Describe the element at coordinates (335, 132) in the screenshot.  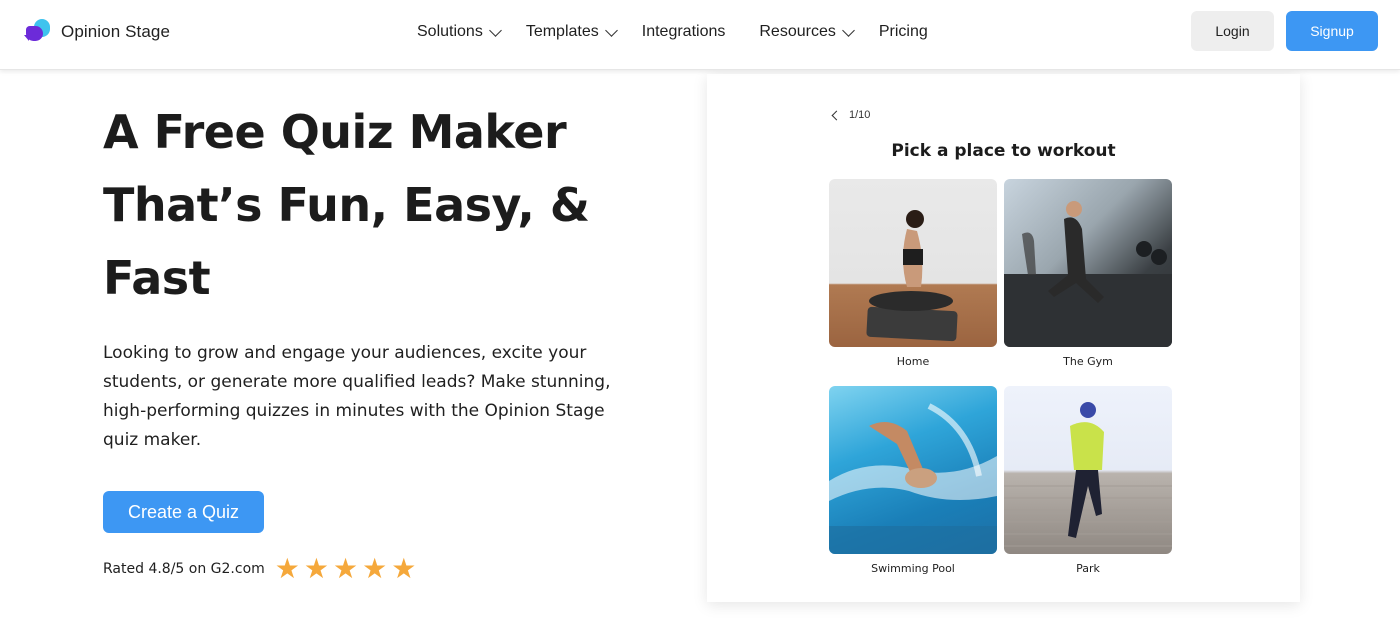
I see `hero-title-line: A Free Quiz Maker` at that location.